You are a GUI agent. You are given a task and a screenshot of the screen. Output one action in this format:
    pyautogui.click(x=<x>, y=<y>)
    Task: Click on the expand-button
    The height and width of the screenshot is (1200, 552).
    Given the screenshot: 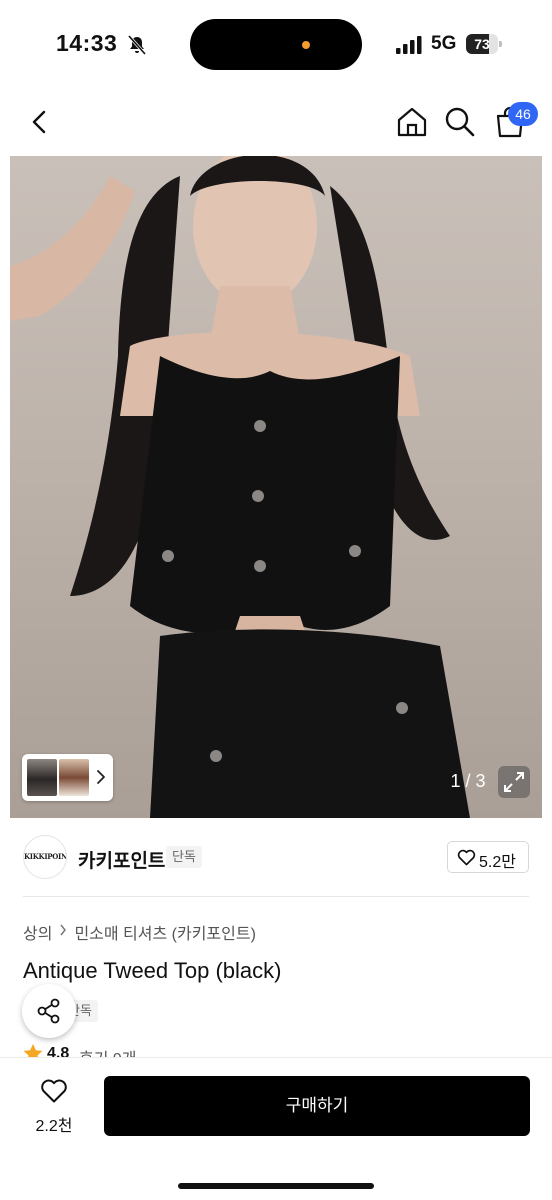 What is the action you would take?
    pyautogui.click(x=514, y=782)
    